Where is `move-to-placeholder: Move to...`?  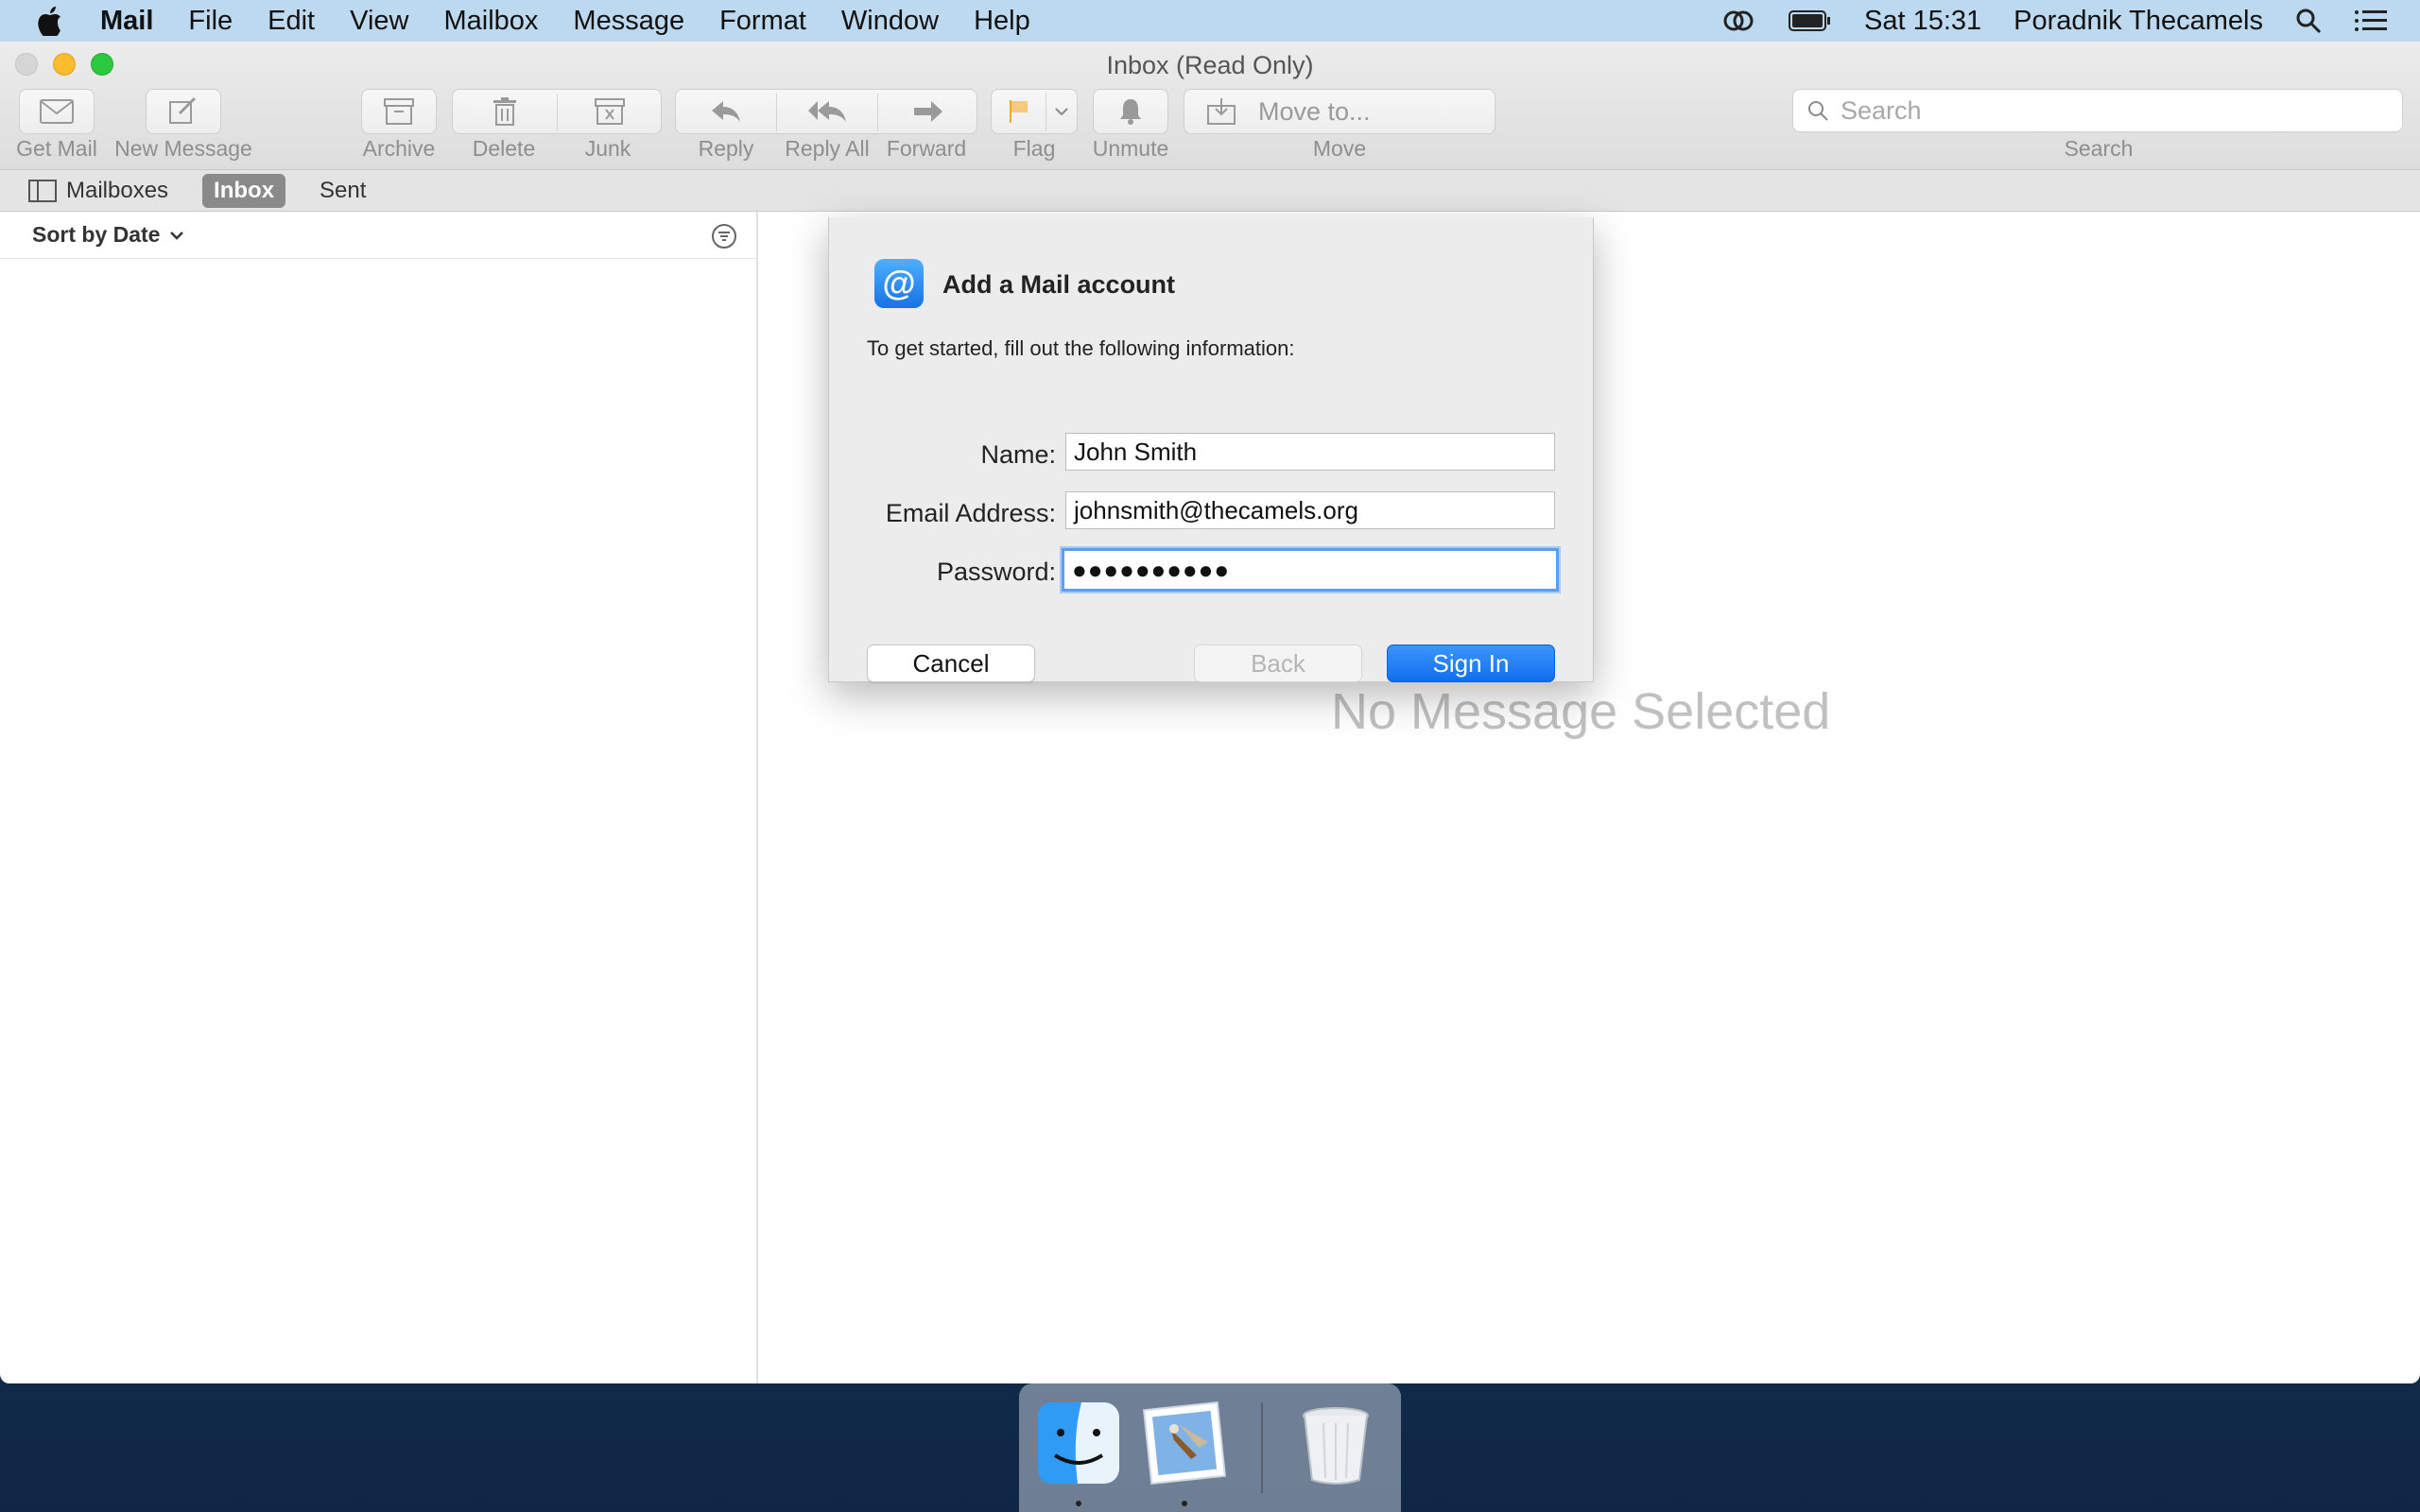 move-to-placeholder: Move to... is located at coordinates (1314, 111).